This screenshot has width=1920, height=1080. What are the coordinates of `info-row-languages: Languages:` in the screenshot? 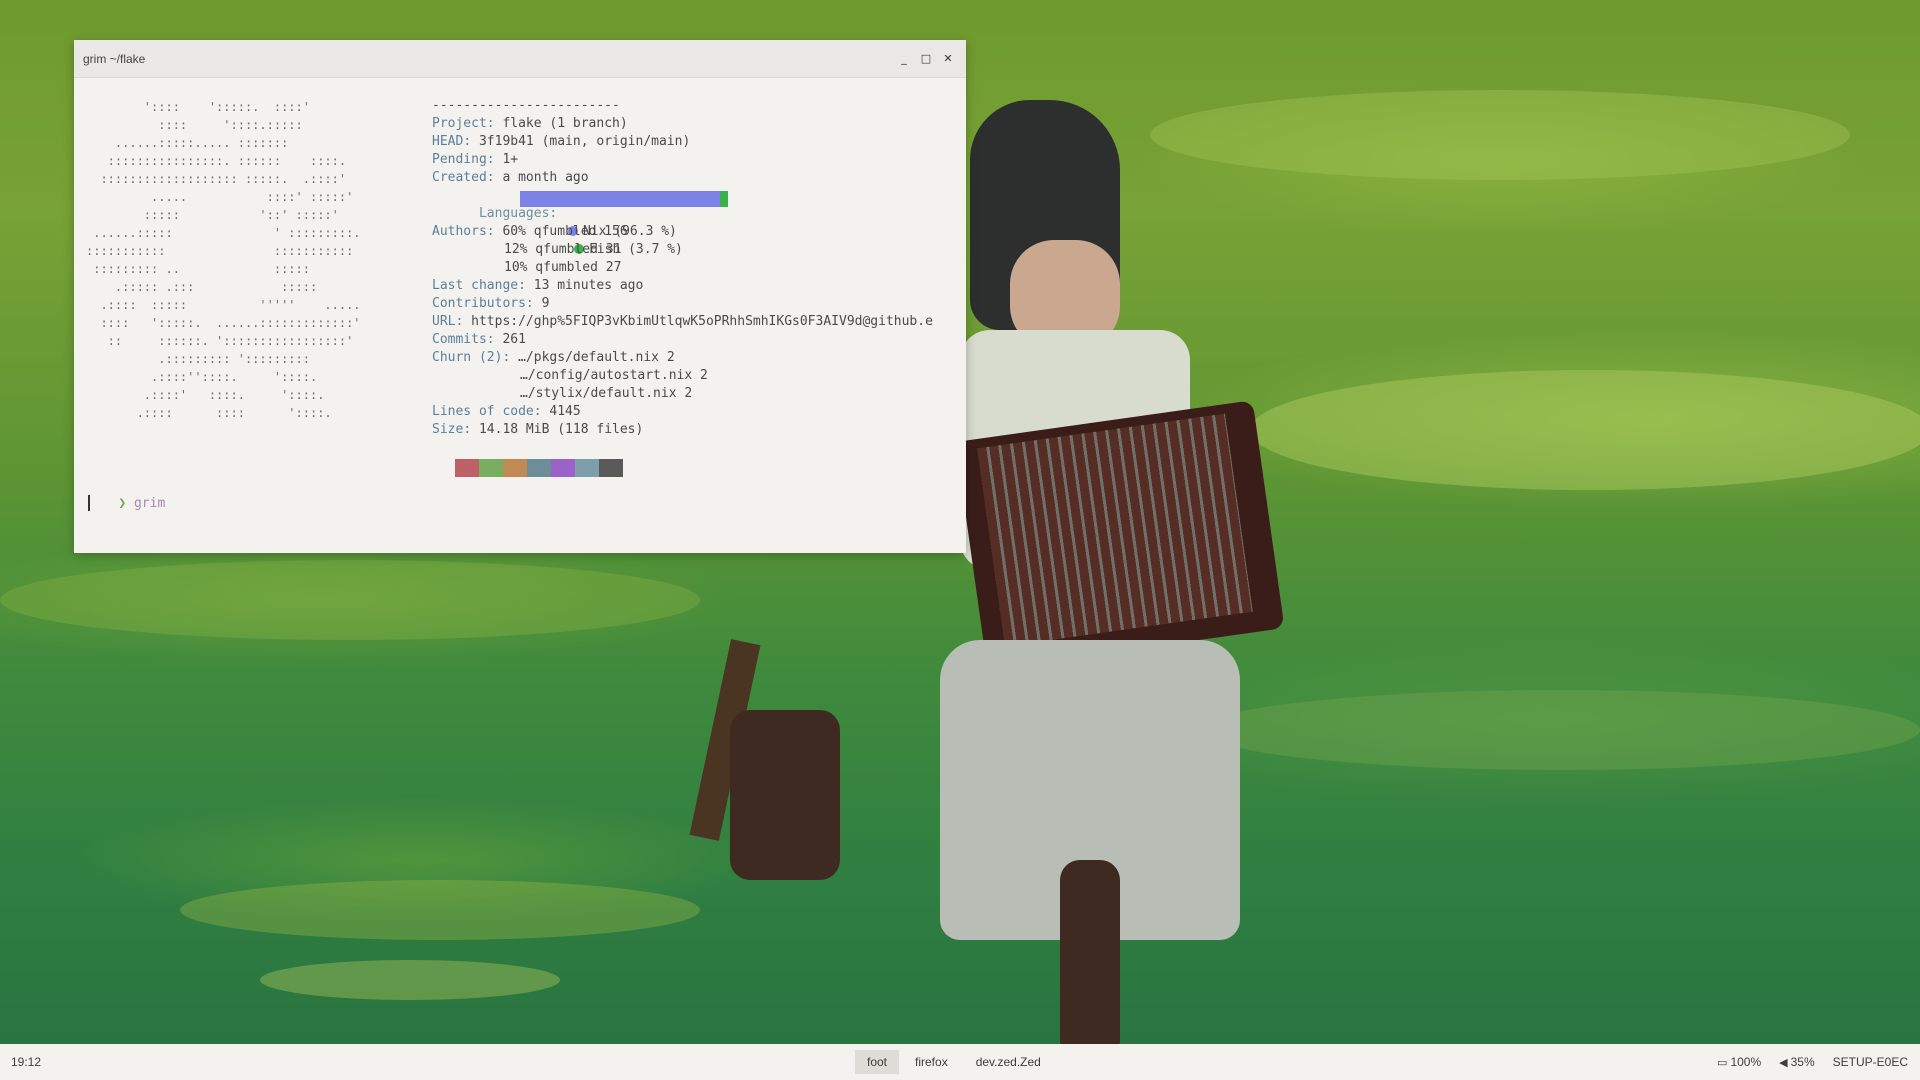 It's located at (682, 204).